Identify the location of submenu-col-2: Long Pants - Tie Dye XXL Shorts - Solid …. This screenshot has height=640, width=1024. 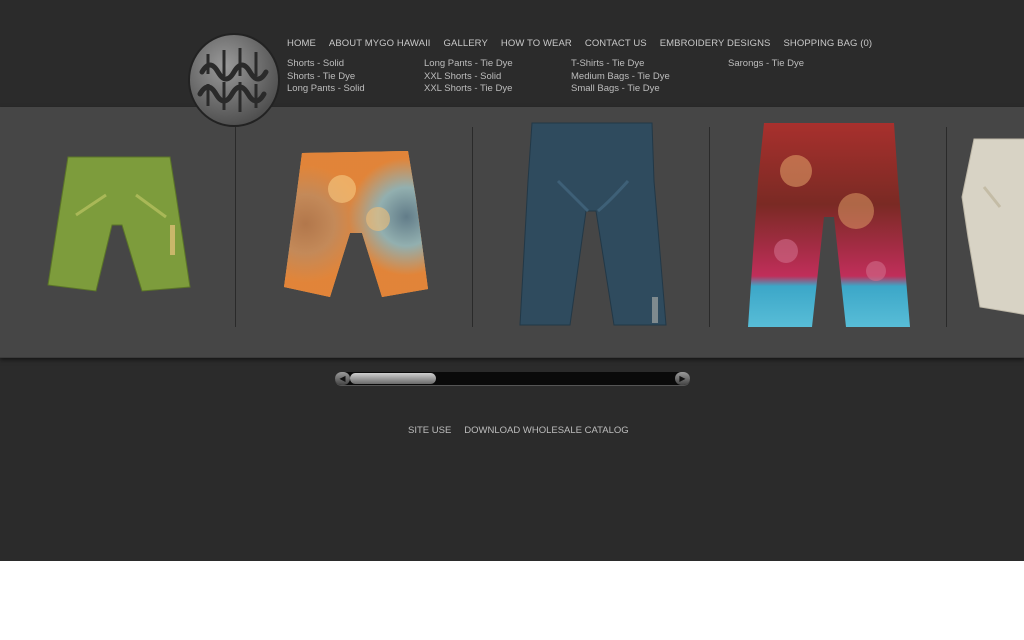
(468, 77).